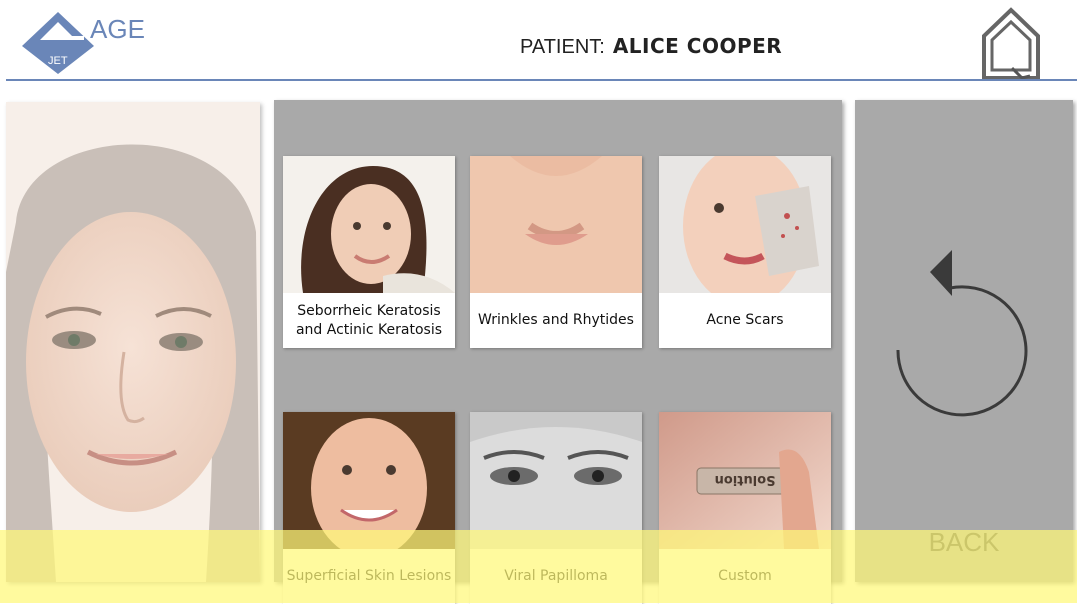 The image size is (1077, 604). What do you see at coordinates (556, 320) in the screenshot?
I see `tile-label: Wrinkles and Rhytides` at bounding box center [556, 320].